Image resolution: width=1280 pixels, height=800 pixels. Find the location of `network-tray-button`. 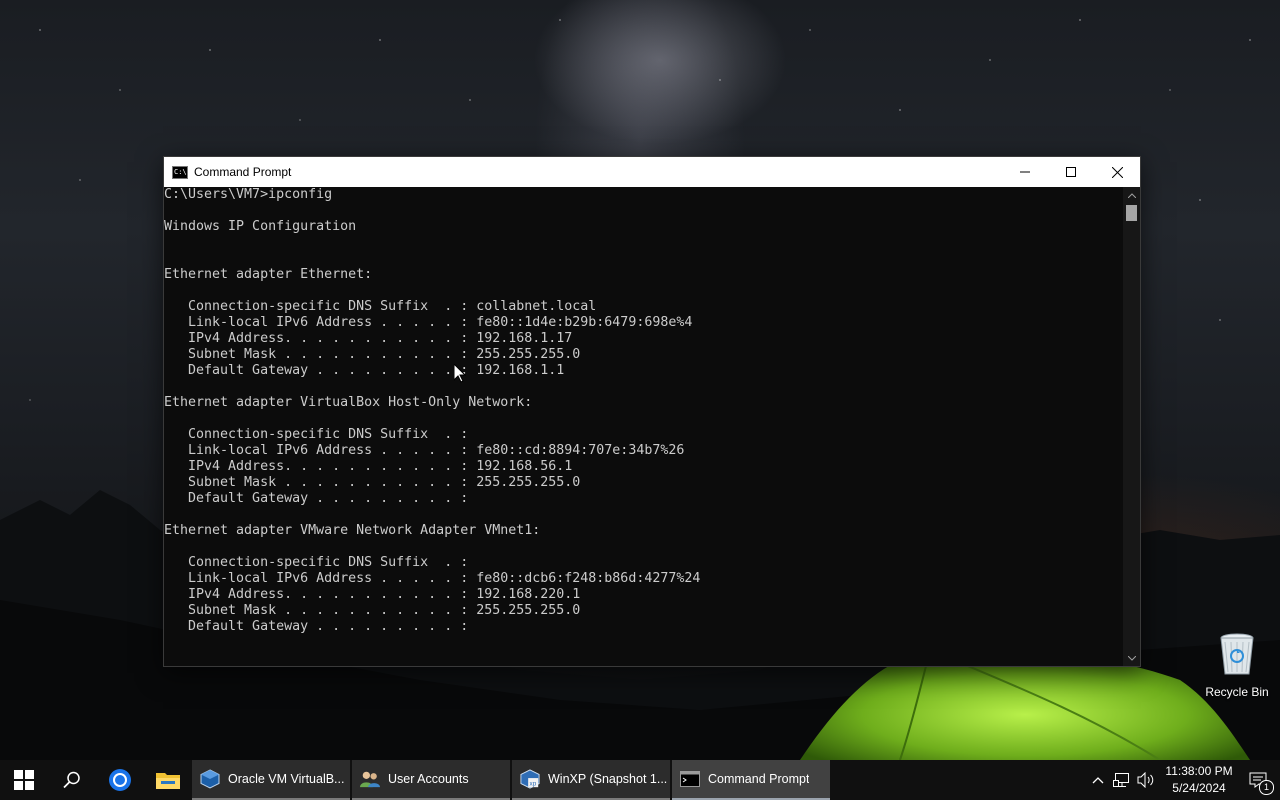

network-tray-button is located at coordinates (1122, 780).